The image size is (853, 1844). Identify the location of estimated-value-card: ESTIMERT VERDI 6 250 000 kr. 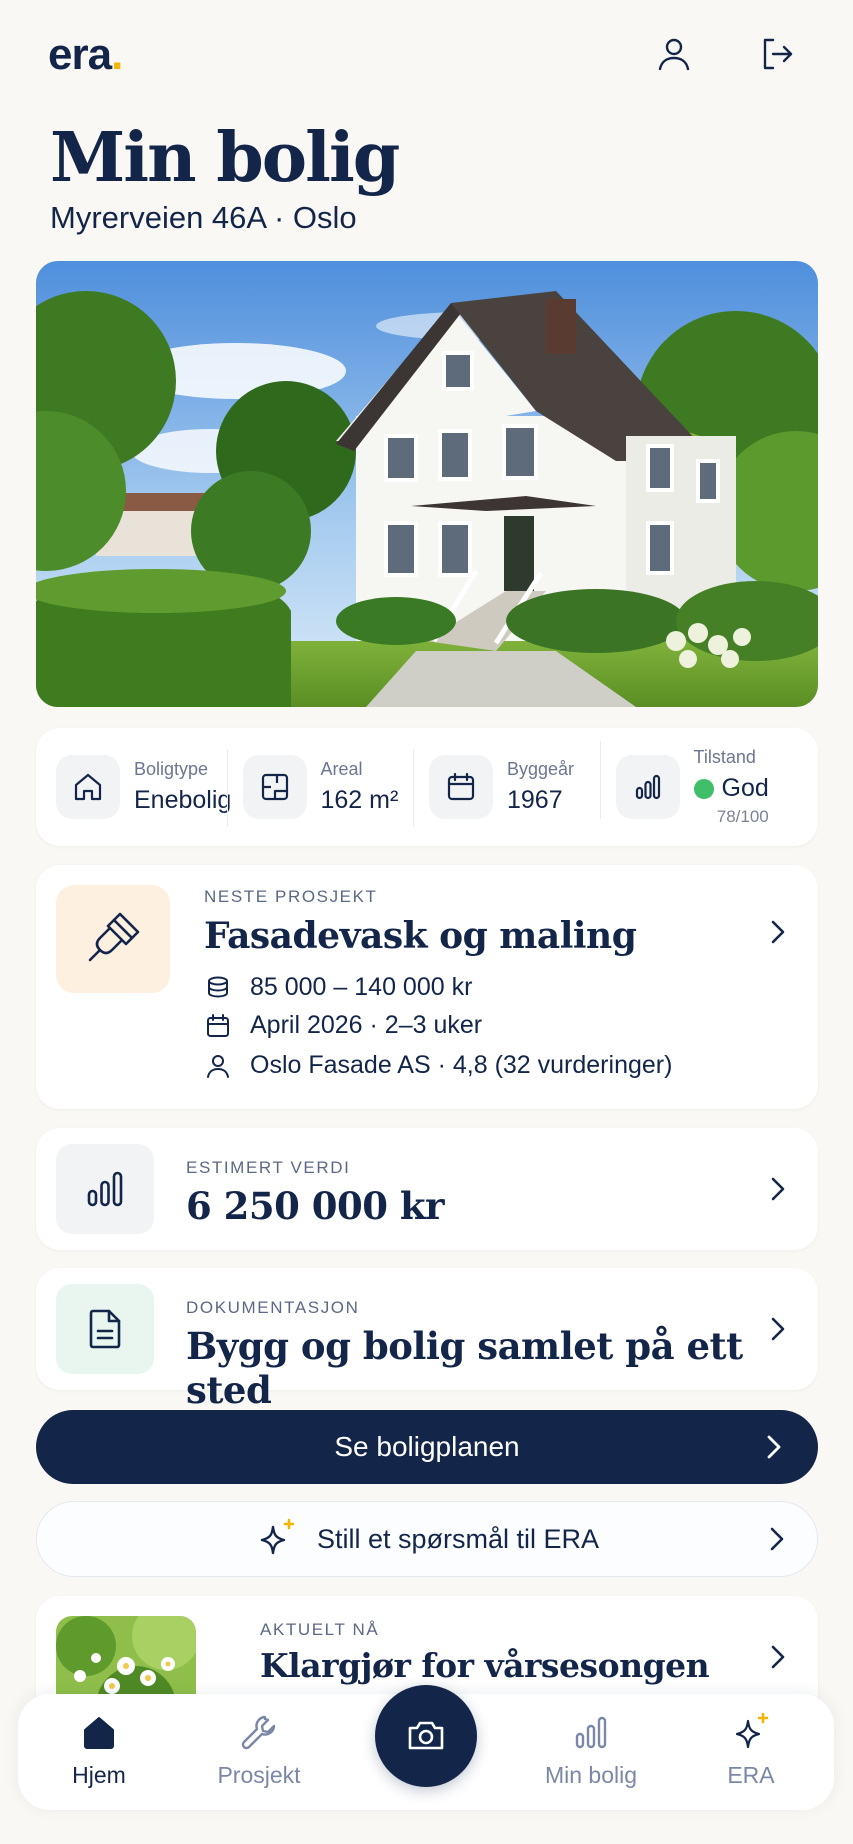
(427, 1189).